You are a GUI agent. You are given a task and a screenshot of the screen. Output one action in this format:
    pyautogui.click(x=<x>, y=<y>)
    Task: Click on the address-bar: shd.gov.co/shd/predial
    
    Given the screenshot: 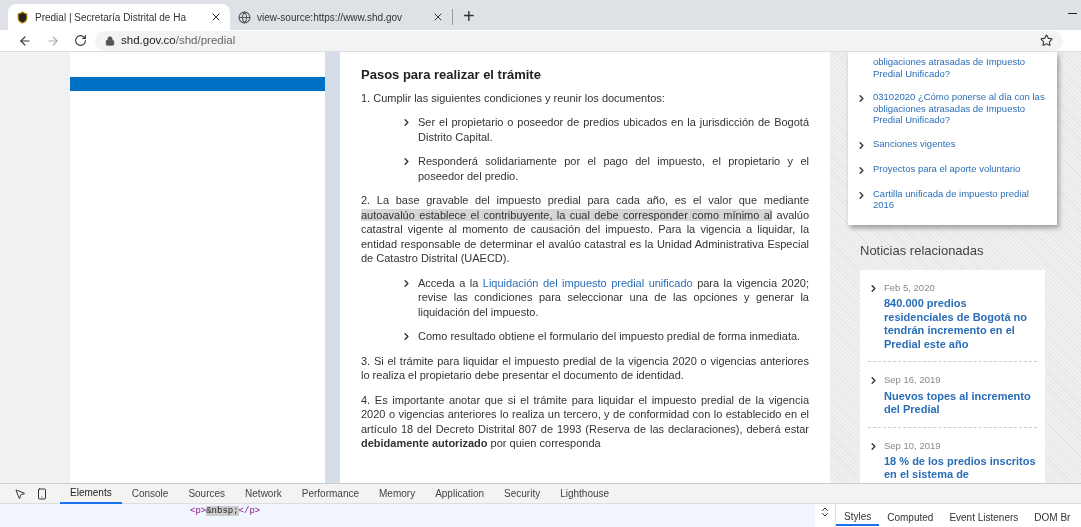 What is the action you would take?
    pyautogui.click(x=579, y=40)
    